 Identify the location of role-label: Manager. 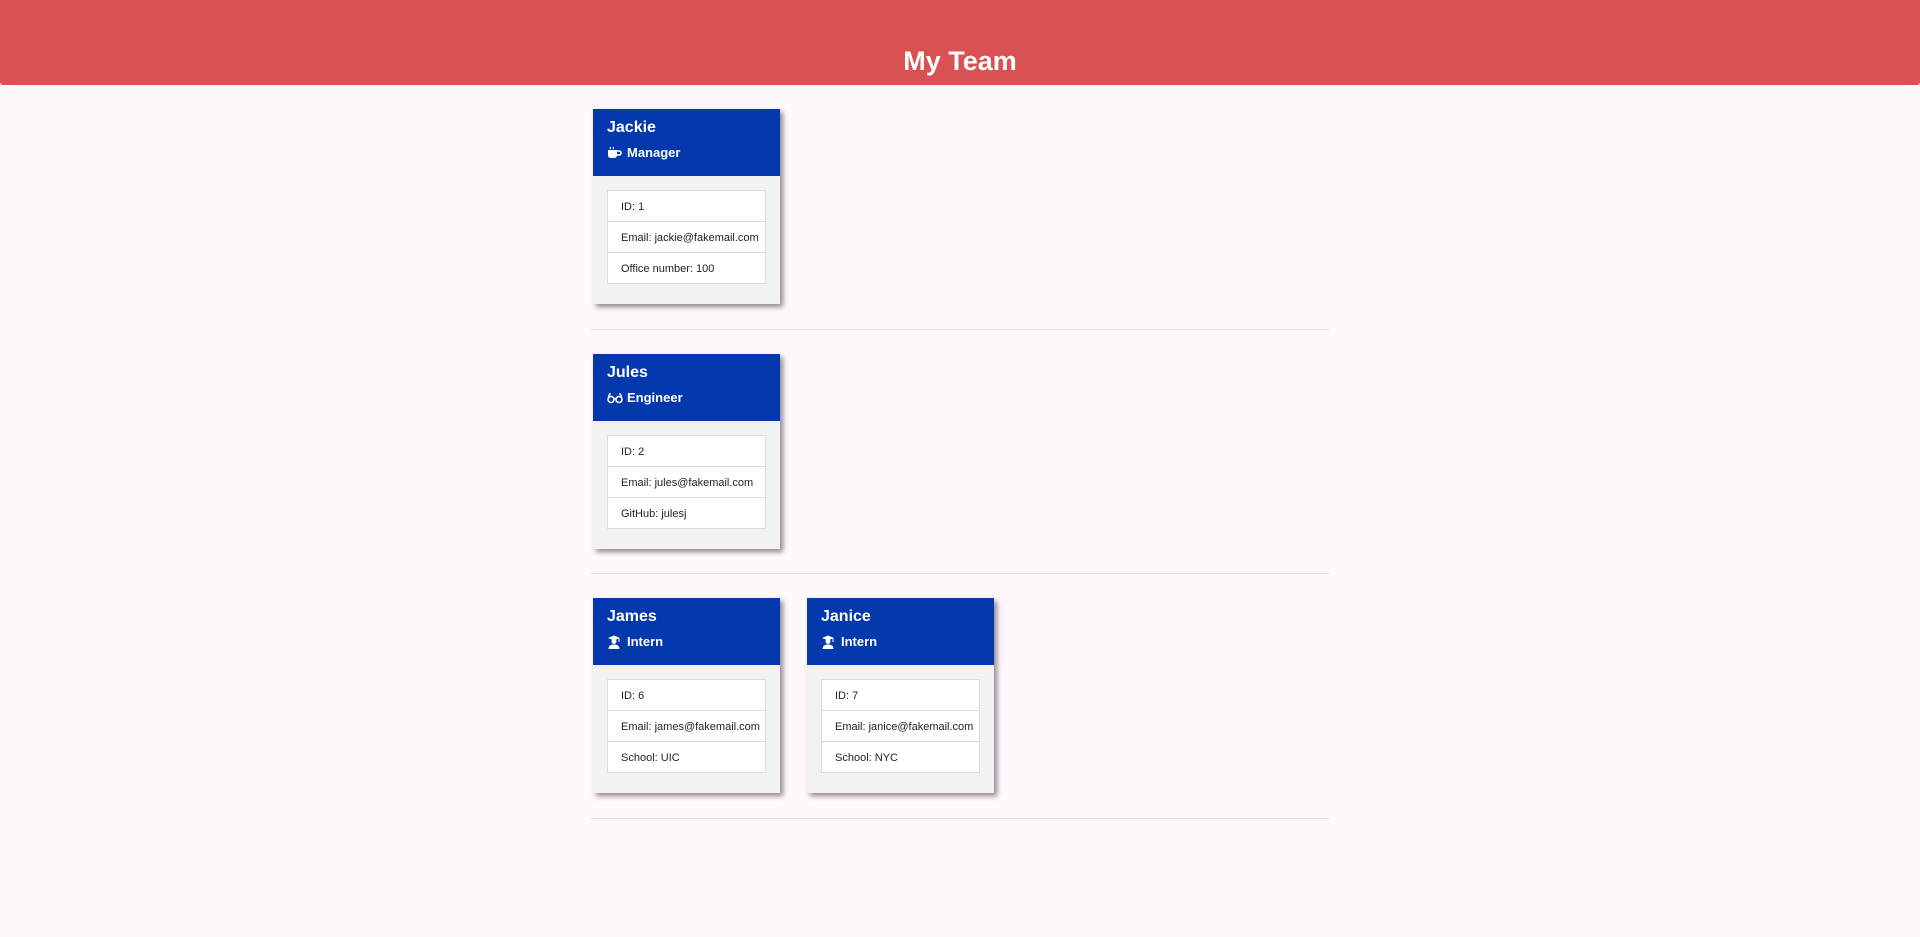
(654, 152).